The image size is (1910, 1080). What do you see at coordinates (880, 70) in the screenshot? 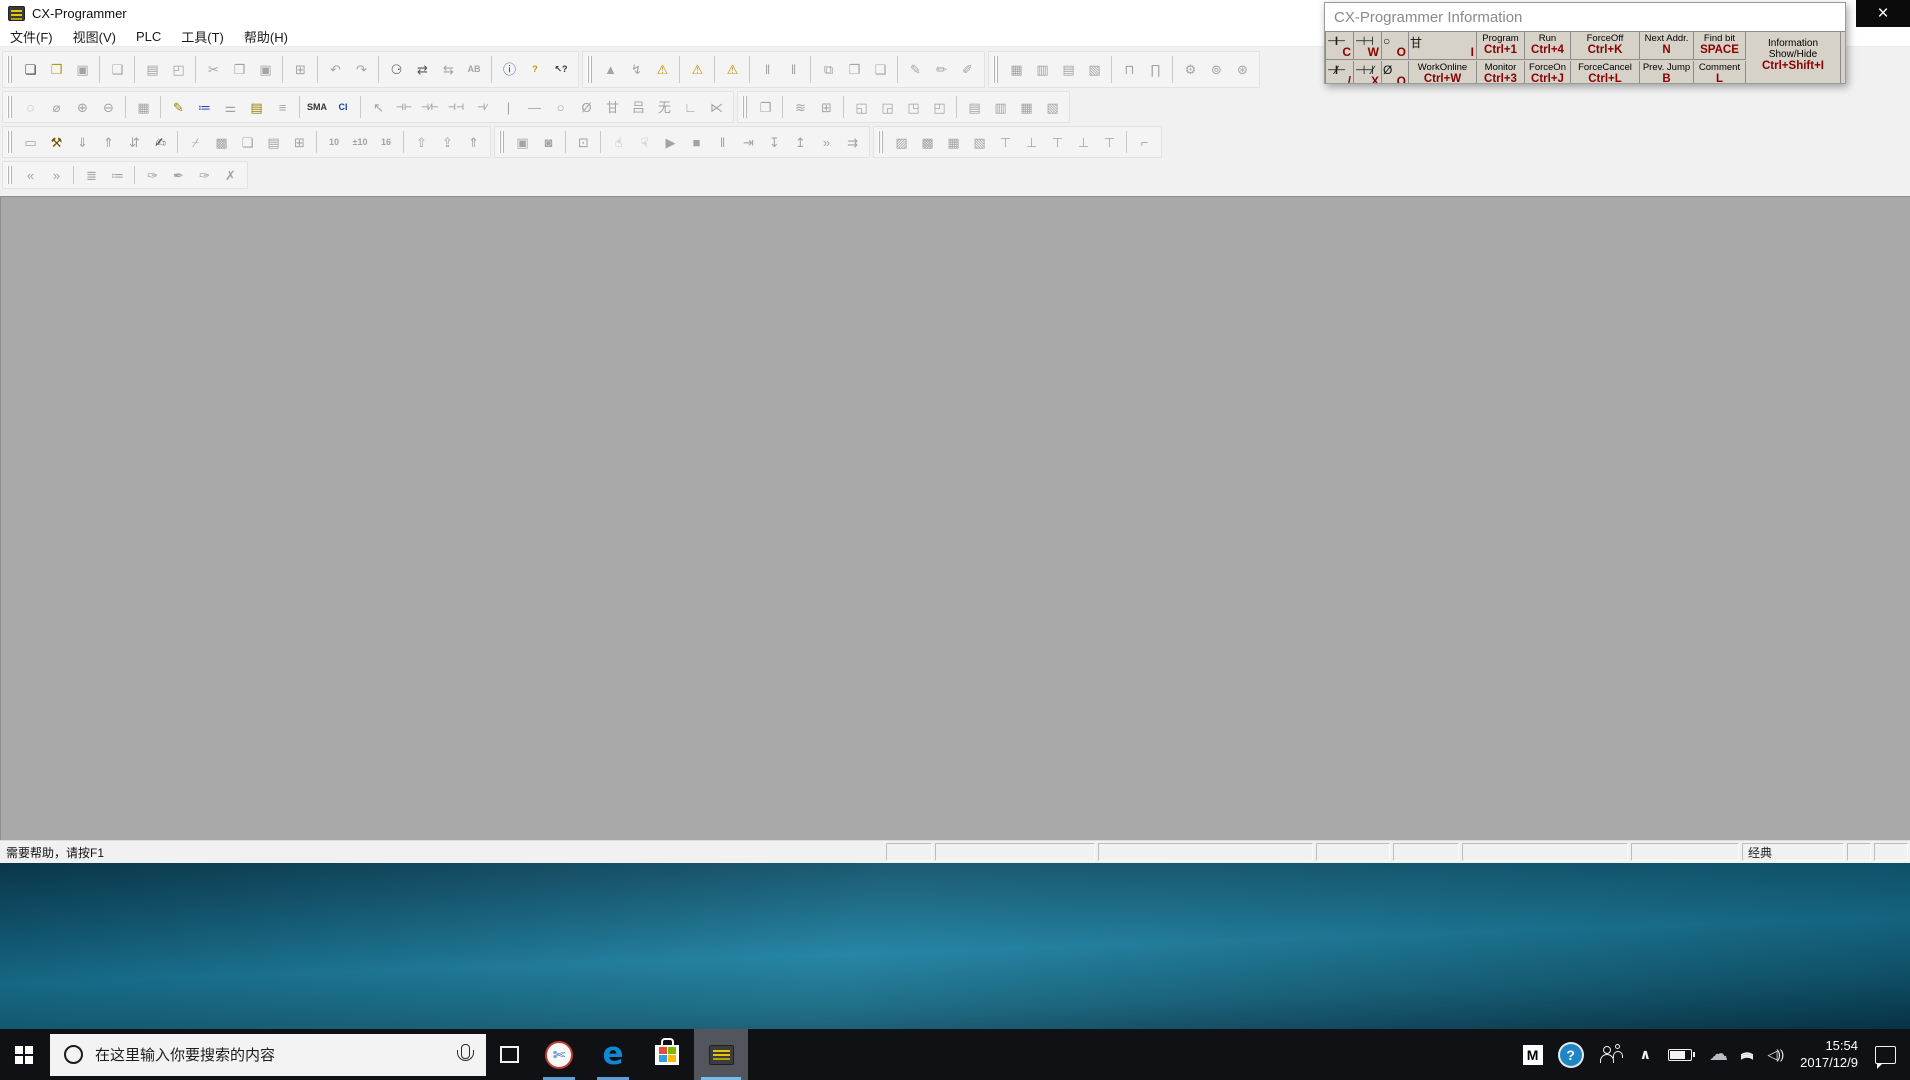
I see `rung-reference-button: ❑` at bounding box center [880, 70].